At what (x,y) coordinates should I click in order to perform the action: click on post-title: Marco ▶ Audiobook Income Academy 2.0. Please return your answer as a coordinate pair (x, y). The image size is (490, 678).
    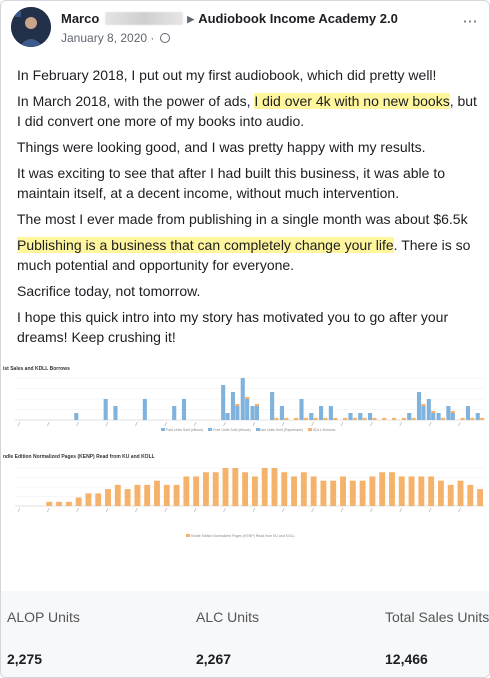
    Looking at the image, I should click on (229, 18).